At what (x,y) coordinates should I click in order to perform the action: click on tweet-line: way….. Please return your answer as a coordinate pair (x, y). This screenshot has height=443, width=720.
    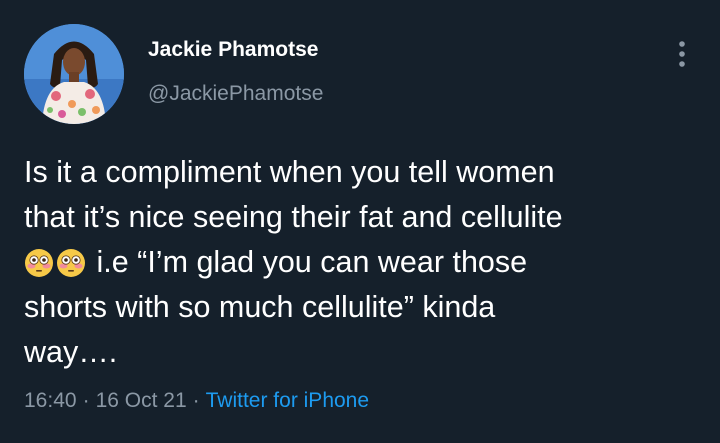
    Looking at the image, I should click on (71, 352).